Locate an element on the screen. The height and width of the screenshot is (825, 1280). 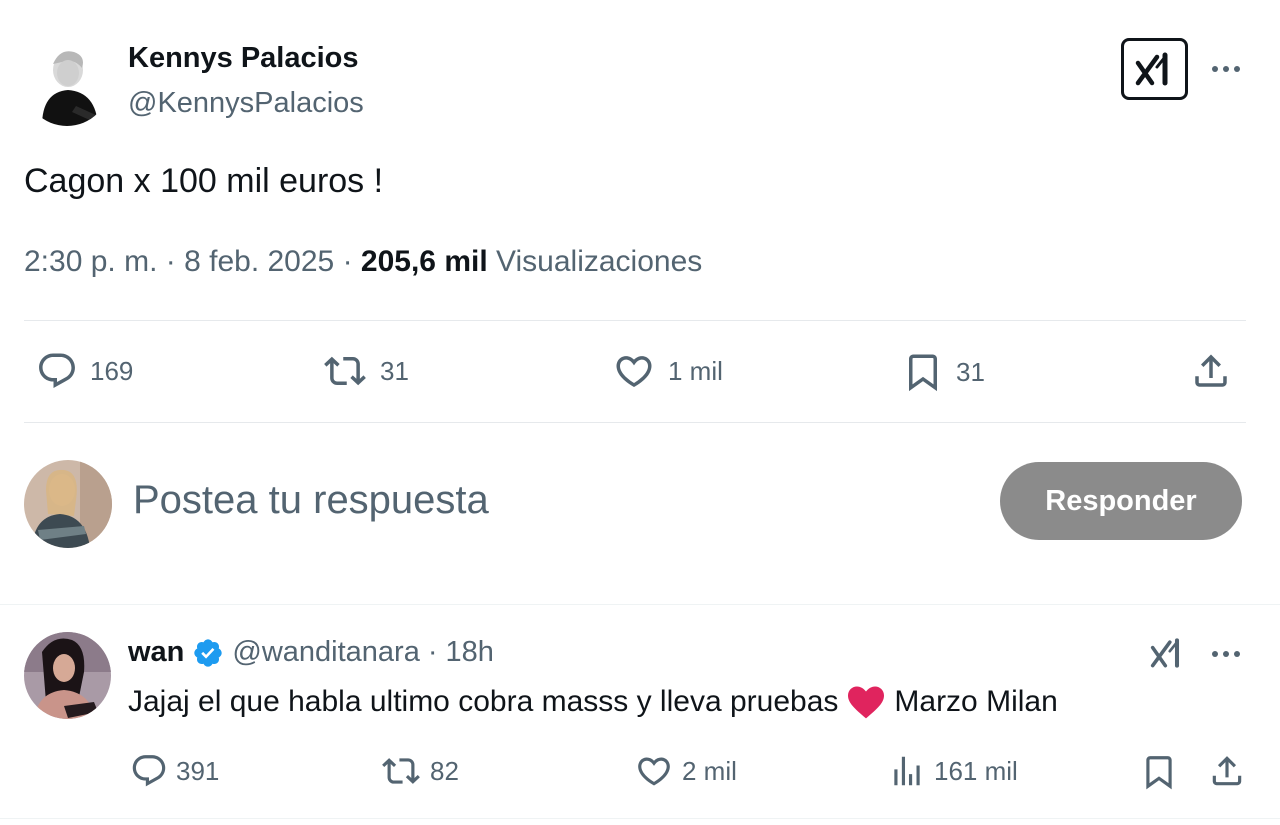
grok-button is located at coordinates (1154, 69).